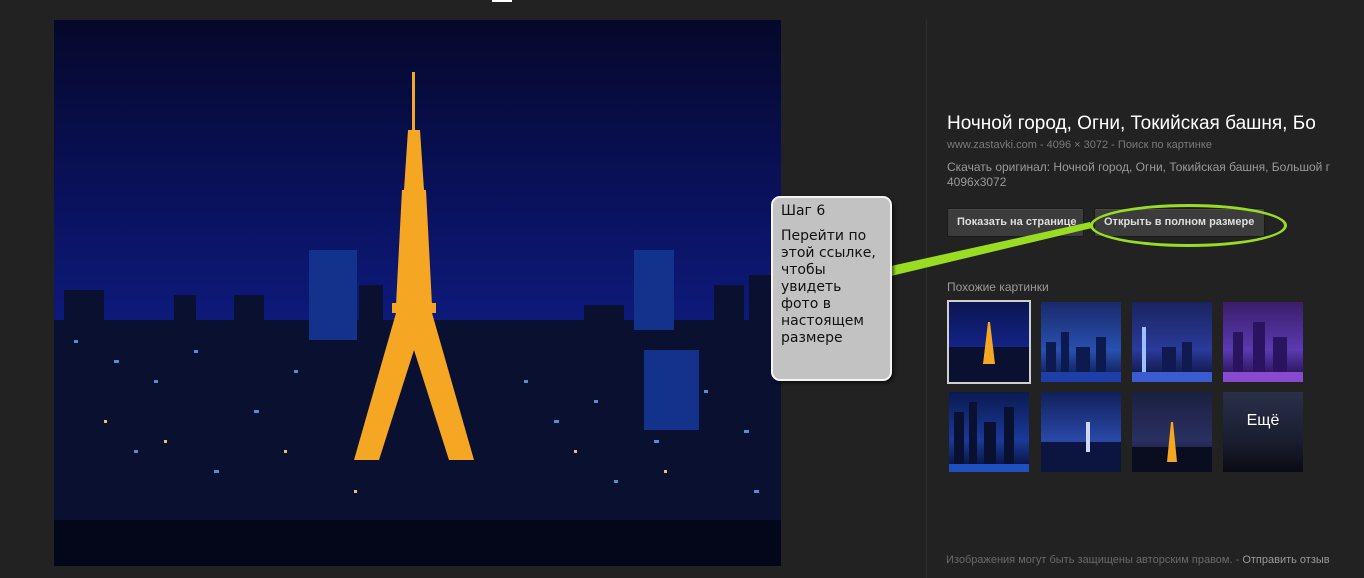 This screenshot has width=1364, height=578. I want to click on panel-divider, so click(926, 299).